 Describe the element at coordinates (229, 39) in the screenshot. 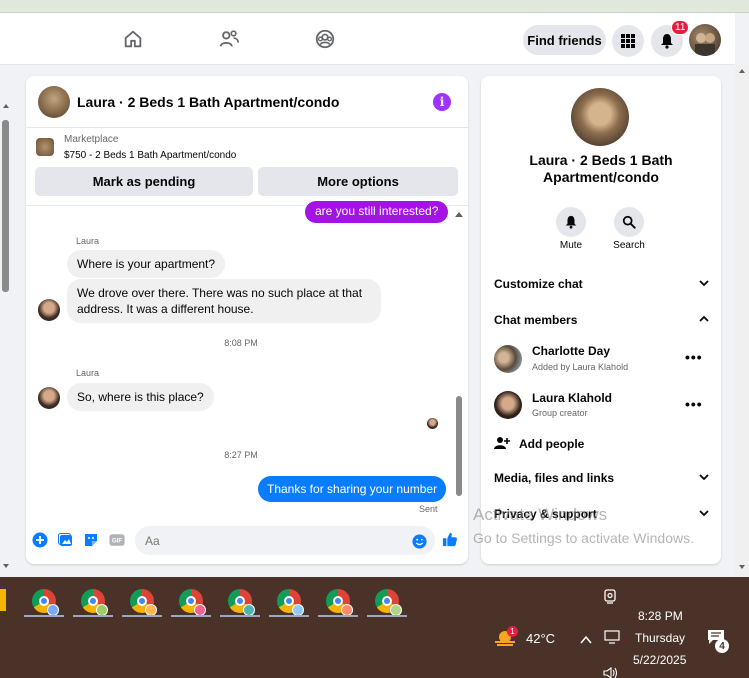

I see `friends-icon` at that location.